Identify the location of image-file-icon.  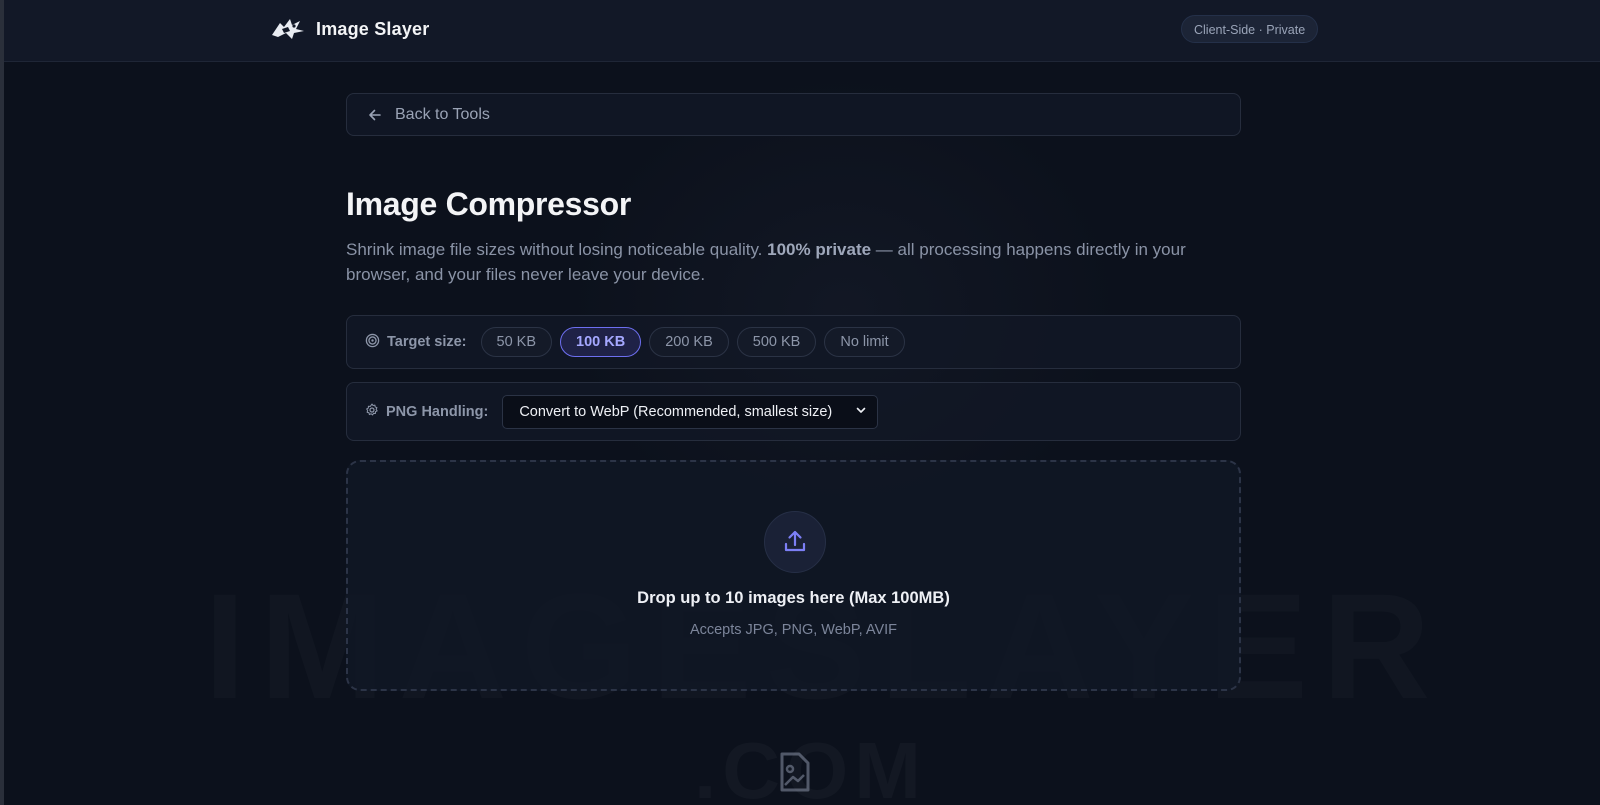
(794, 772).